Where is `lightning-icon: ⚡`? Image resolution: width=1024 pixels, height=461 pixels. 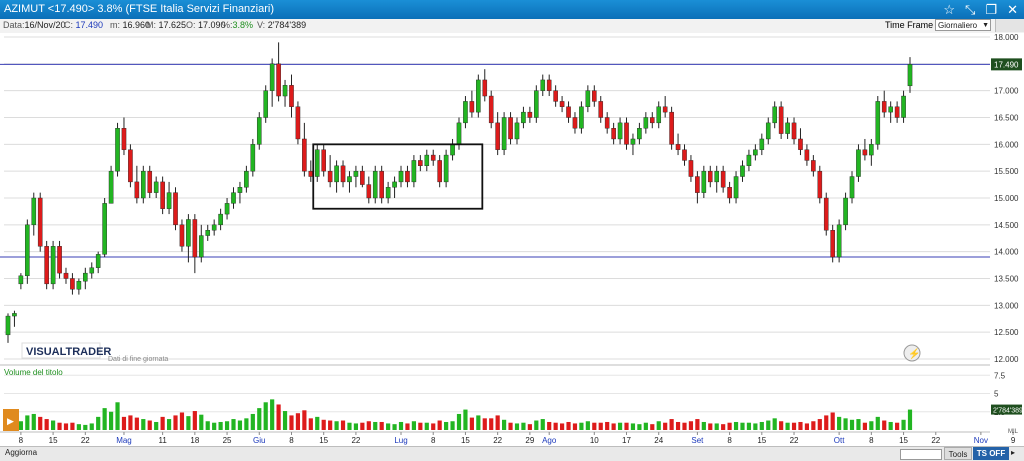
lightning-icon: ⚡ is located at coordinates (912, 353).